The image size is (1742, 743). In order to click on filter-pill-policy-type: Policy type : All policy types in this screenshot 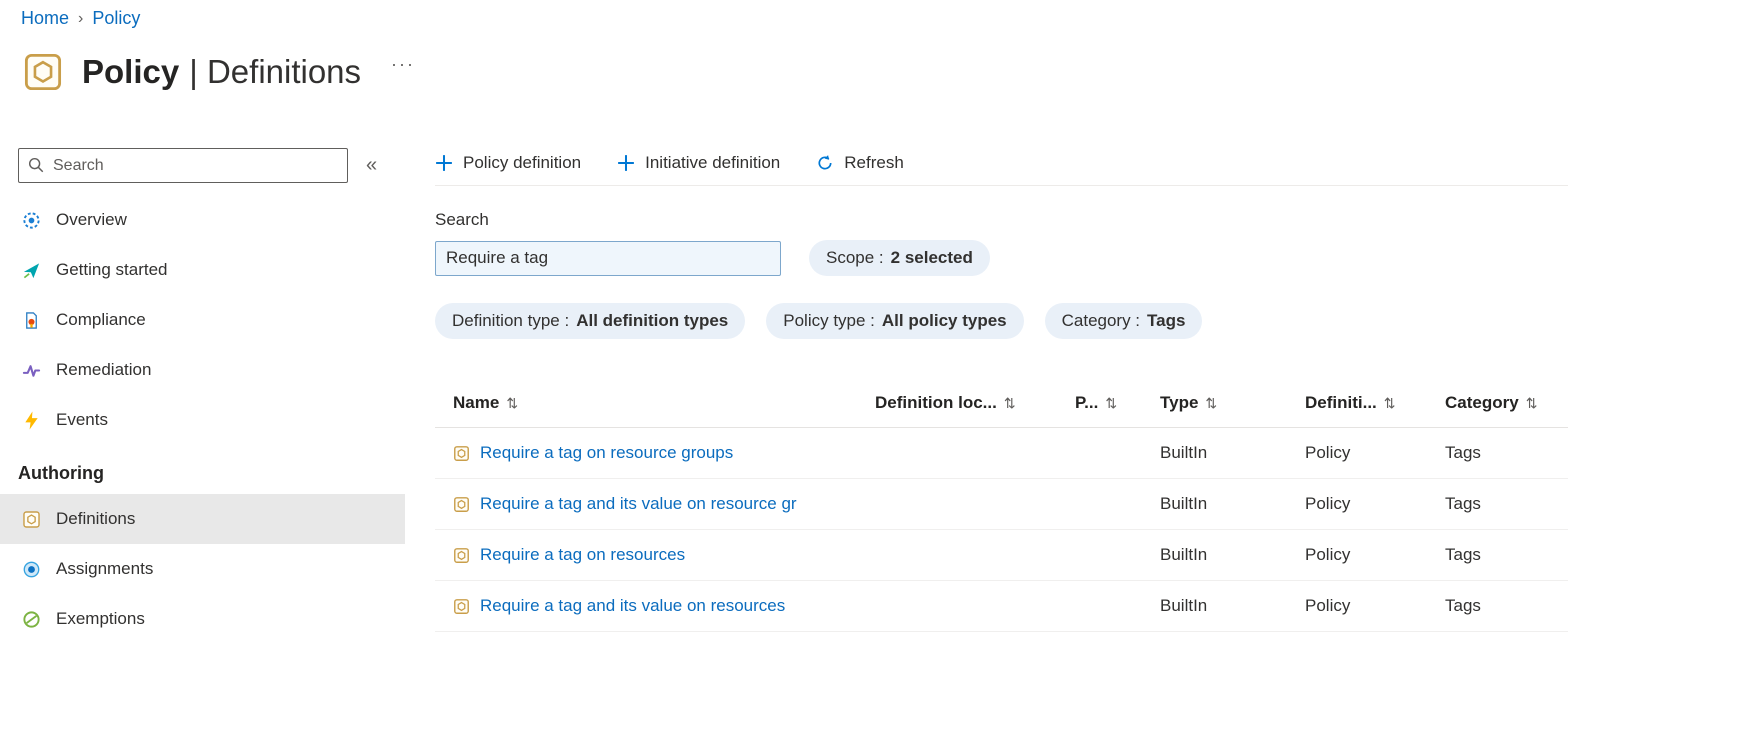, I will do `click(895, 321)`.